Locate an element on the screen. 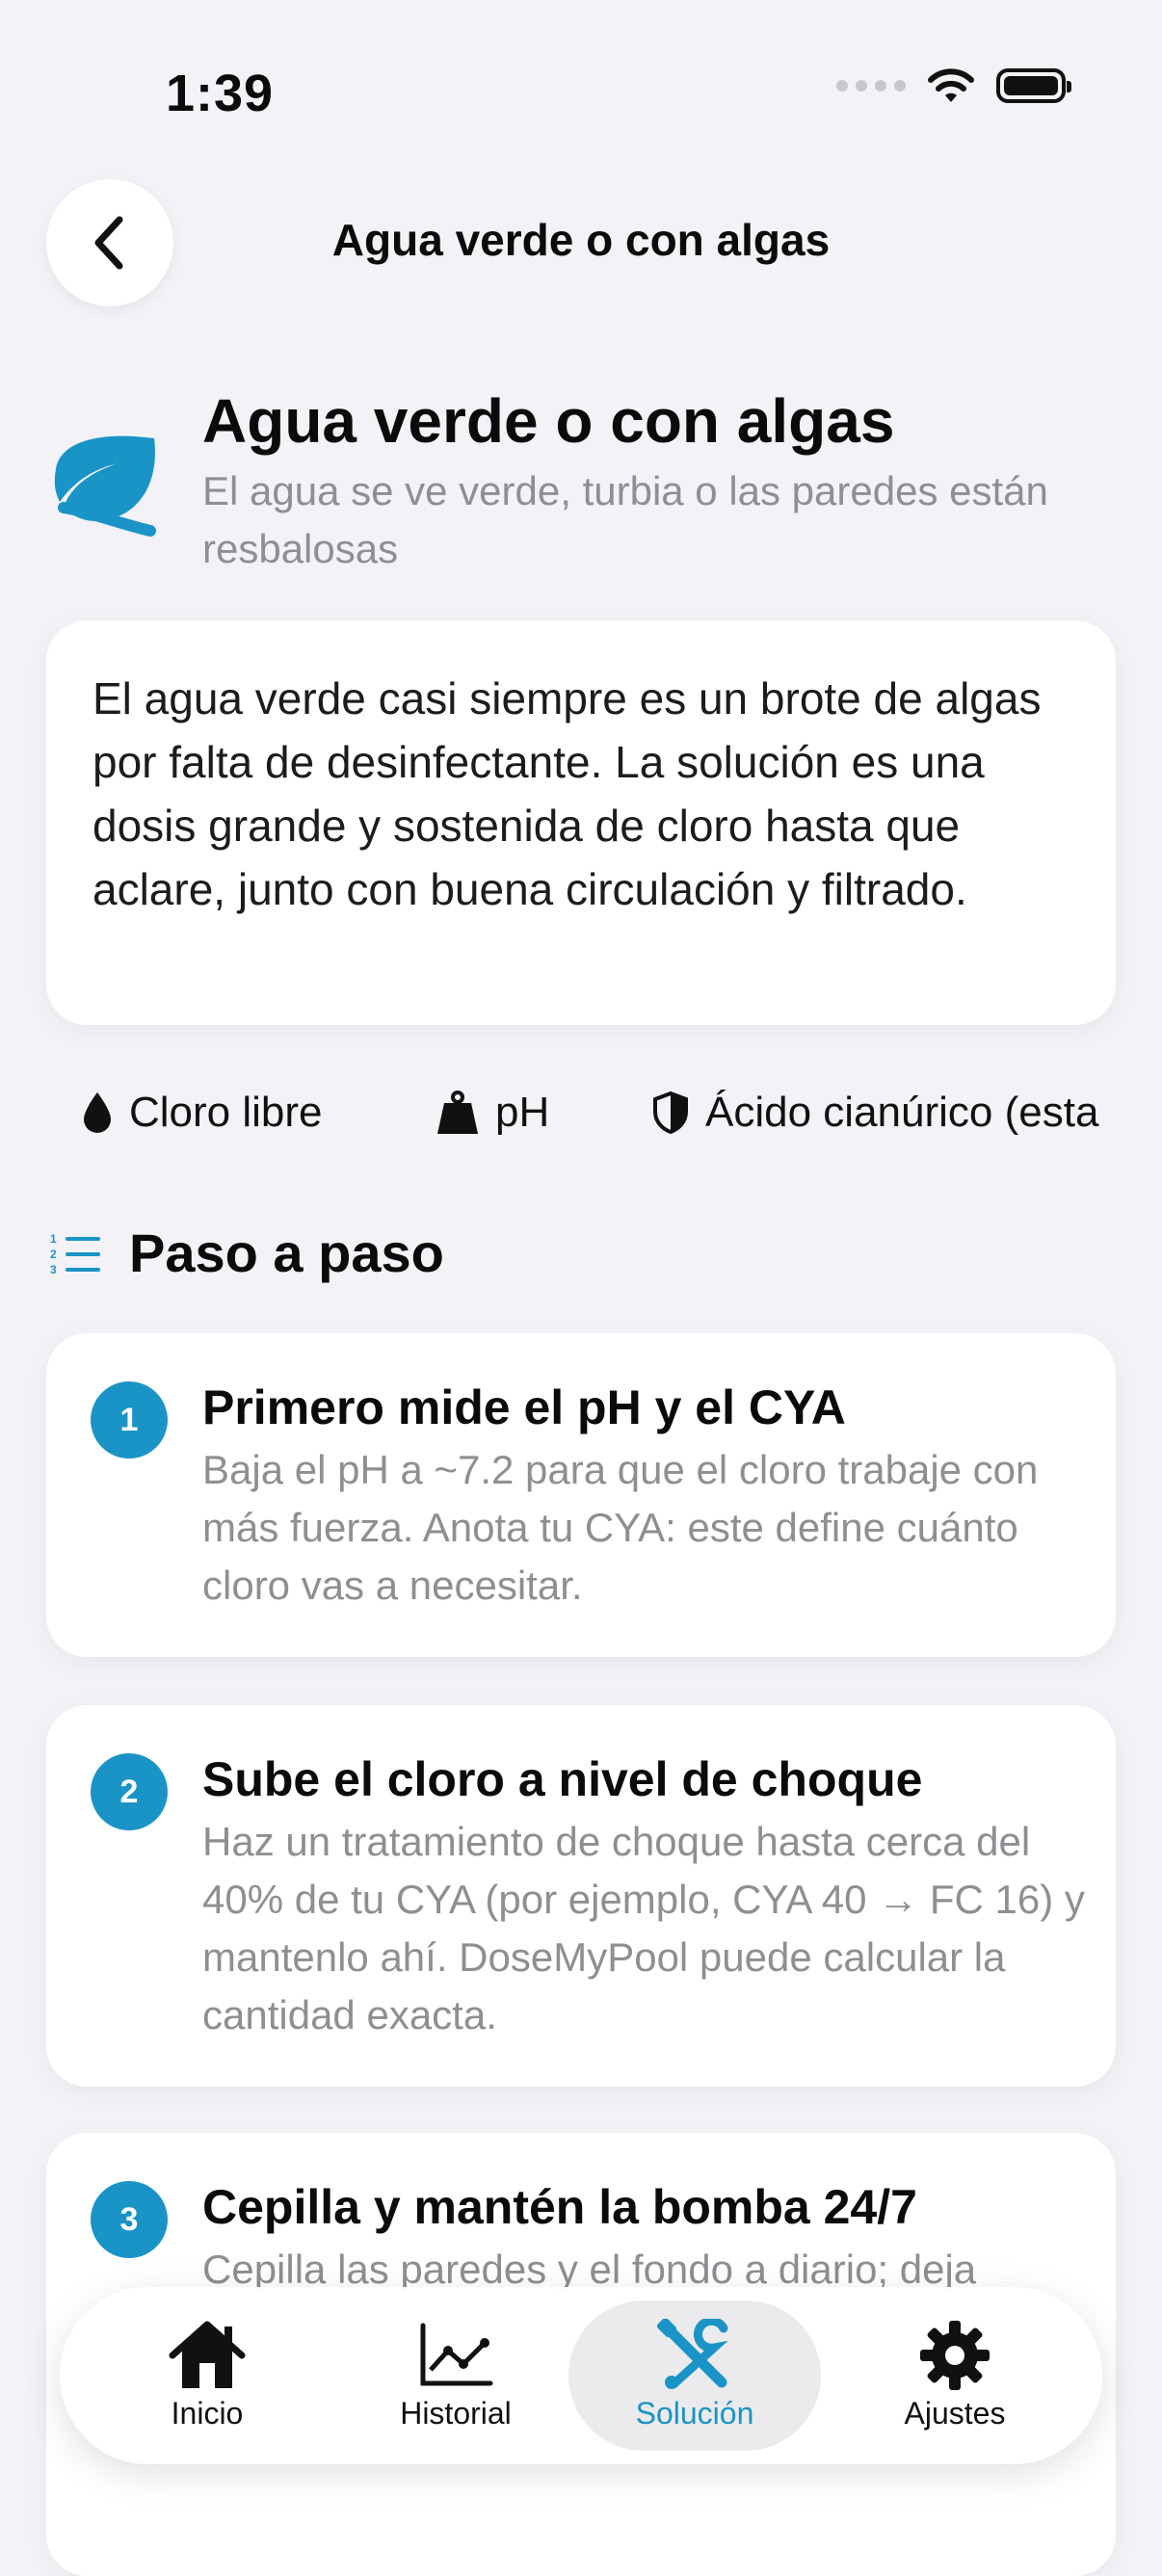  tab-label: Inicio is located at coordinates (208, 2413).